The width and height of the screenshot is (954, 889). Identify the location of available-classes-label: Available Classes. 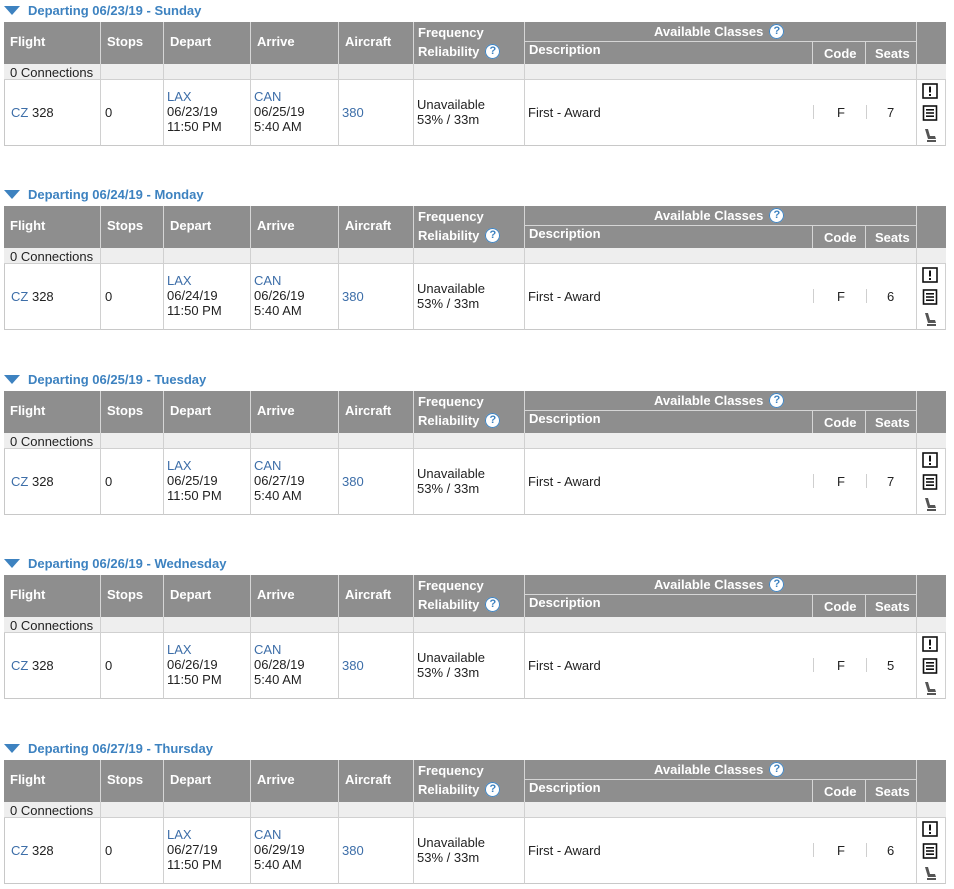
(709, 769).